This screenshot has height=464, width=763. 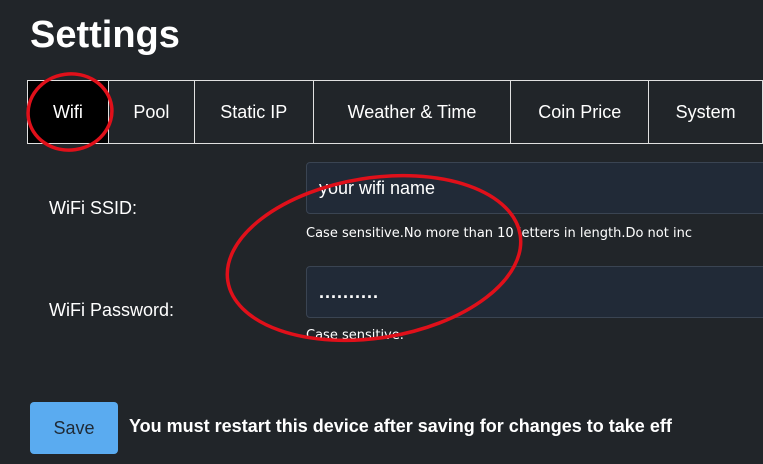 I want to click on tab-wifi: Wifi, so click(x=68, y=112).